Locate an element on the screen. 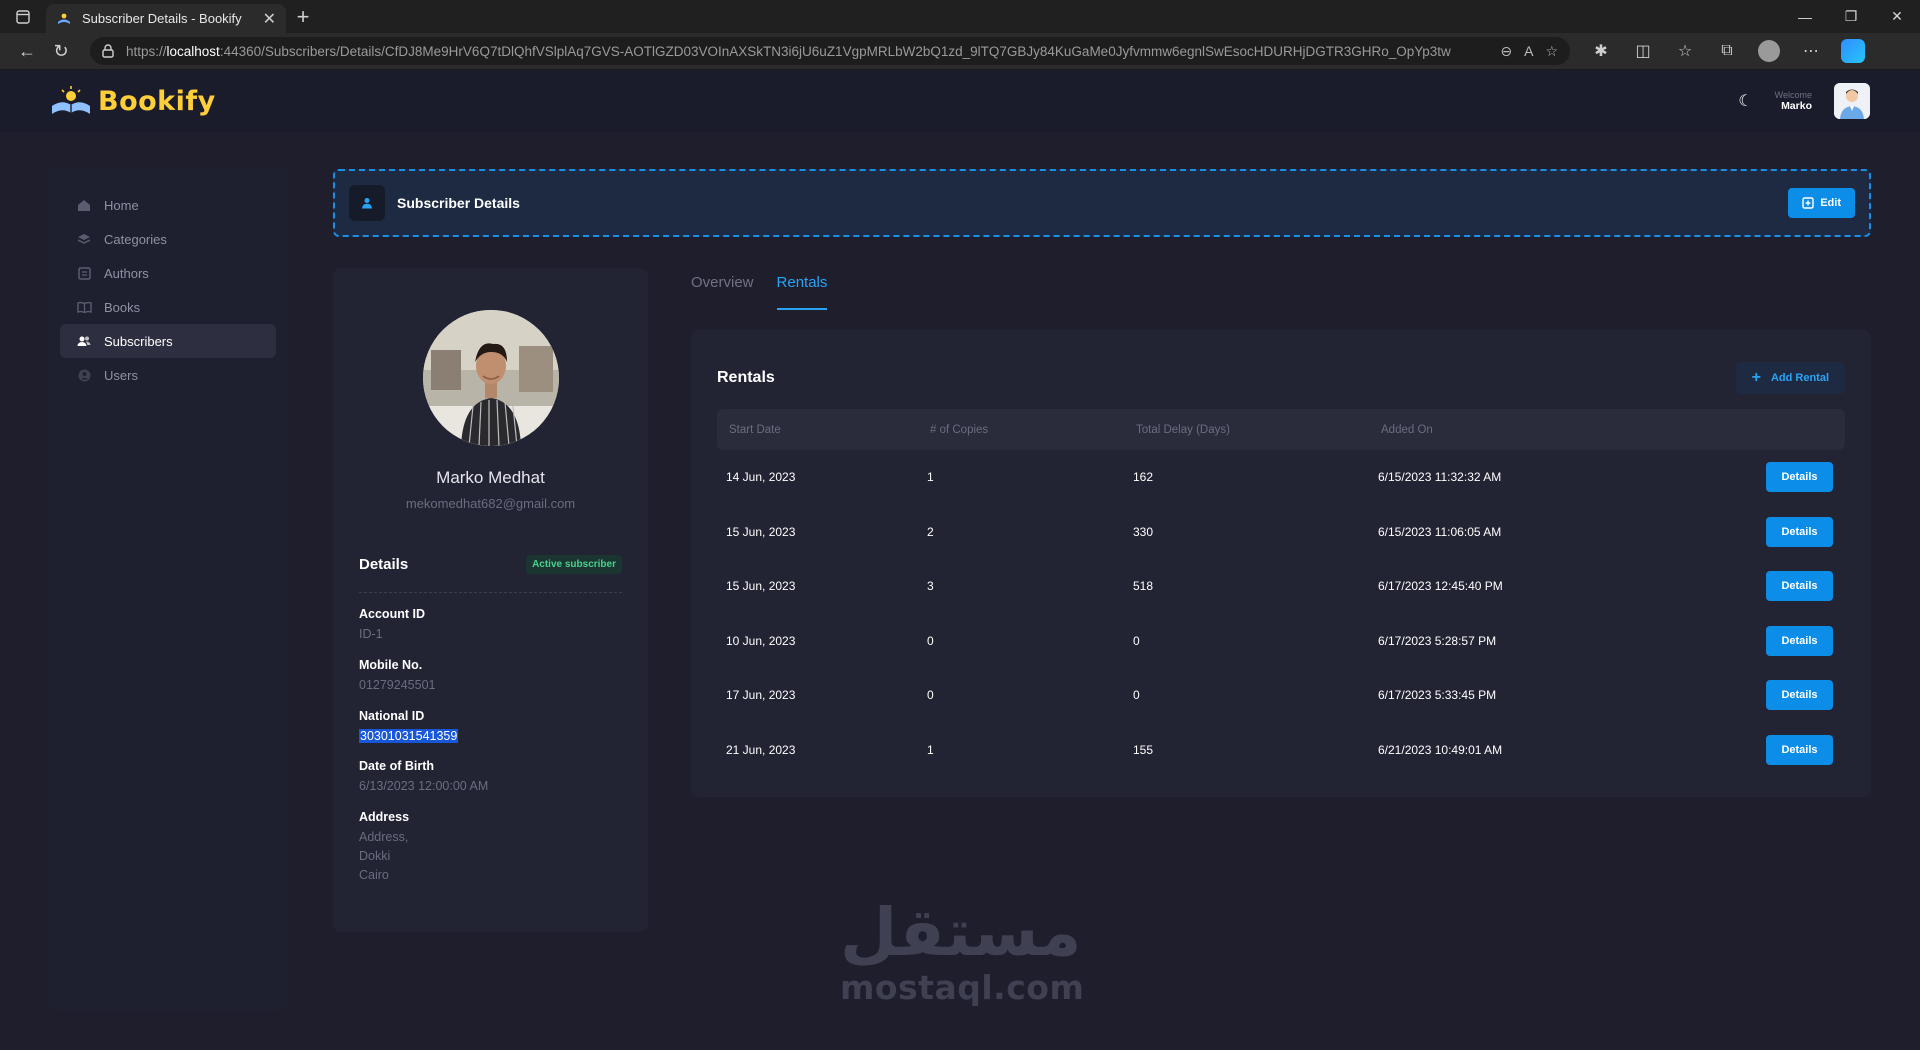 The height and width of the screenshot is (1050, 1920). sidebar-item-subscribers: Subscribers is located at coordinates (168, 341).